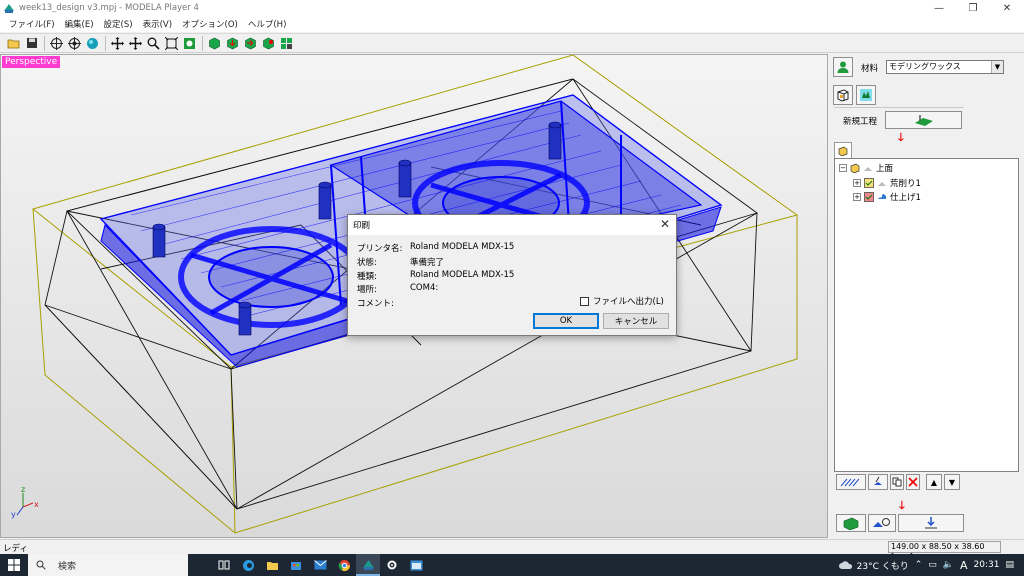 The width and height of the screenshot is (1024, 576). I want to click on windows-start-icon, so click(14, 565).